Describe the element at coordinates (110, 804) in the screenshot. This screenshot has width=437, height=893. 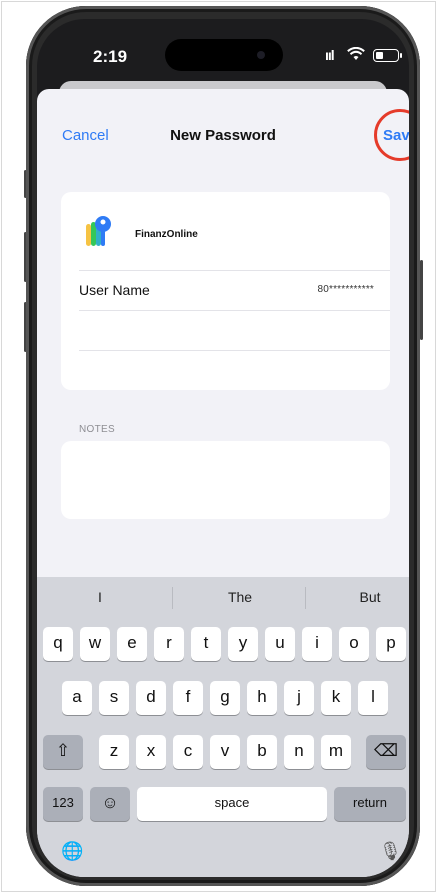
I see `emoji-key: ☺` at that location.